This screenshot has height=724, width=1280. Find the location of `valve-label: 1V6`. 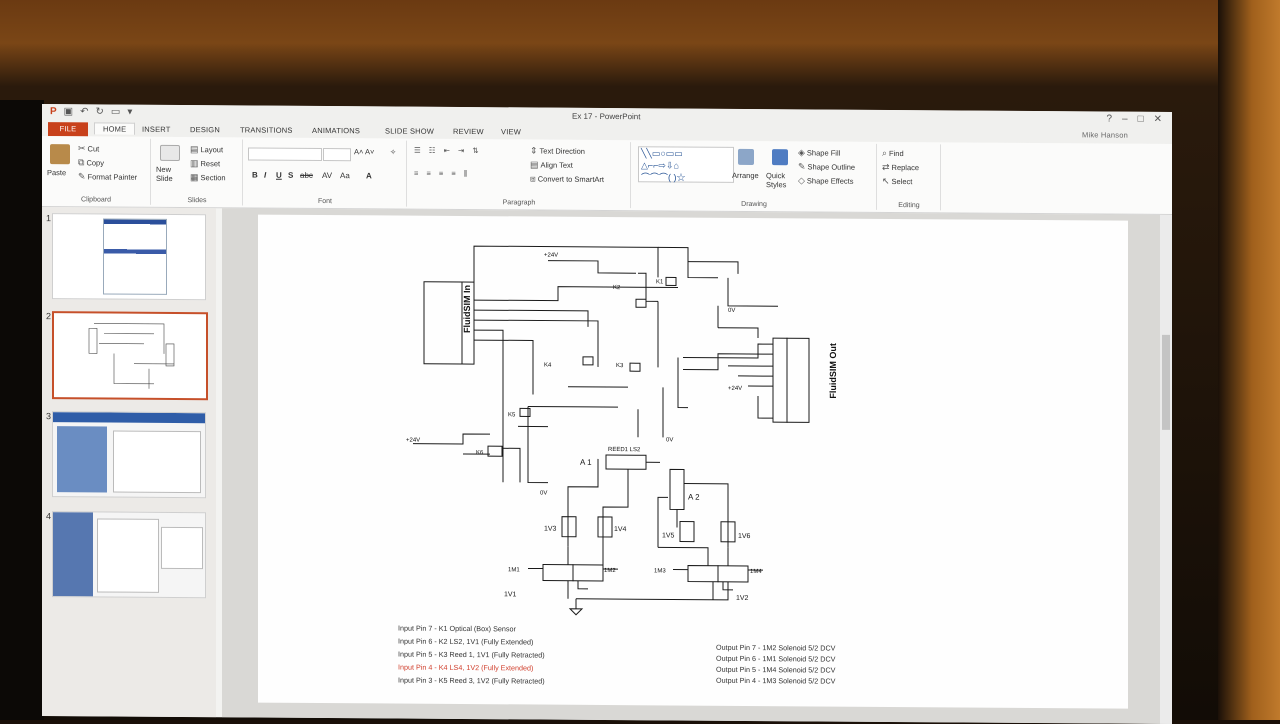

valve-label: 1V6 is located at coordinates (744, 536).